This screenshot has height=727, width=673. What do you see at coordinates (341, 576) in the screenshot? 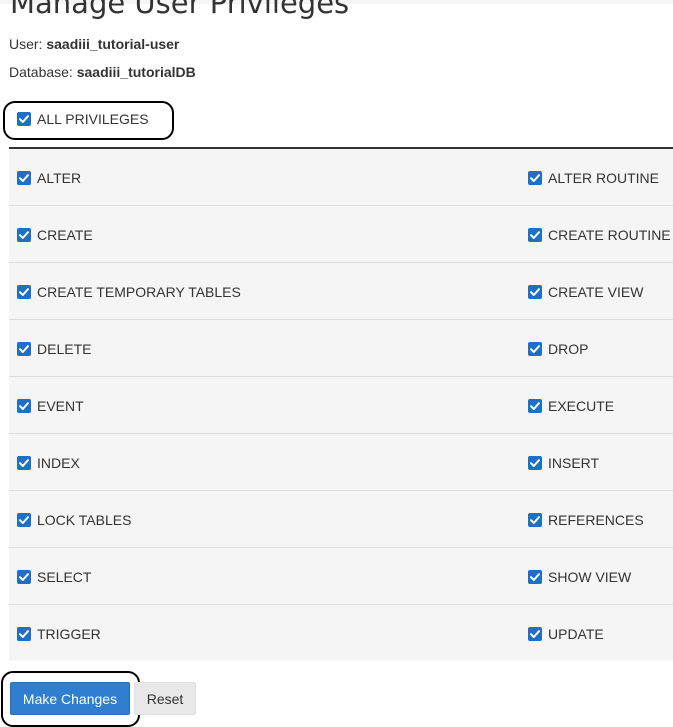
I see `privilege-row: SELECT SHOW VIEW` at bounding box center [341, 576].